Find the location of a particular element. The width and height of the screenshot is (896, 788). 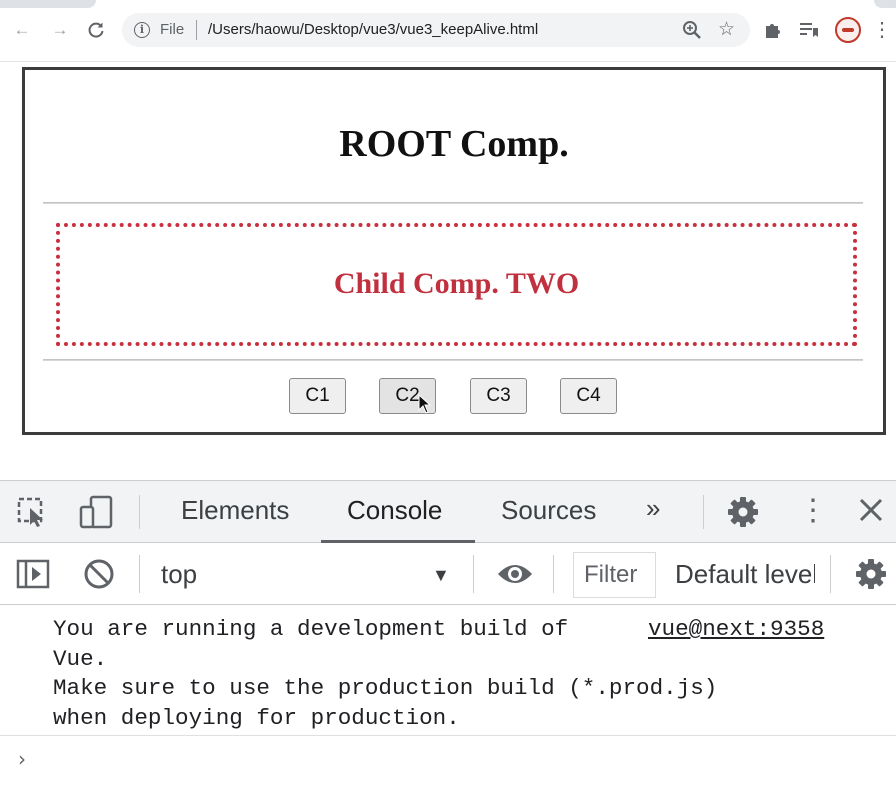

tab-bar-divider-right is located at coordinates (703, 512).